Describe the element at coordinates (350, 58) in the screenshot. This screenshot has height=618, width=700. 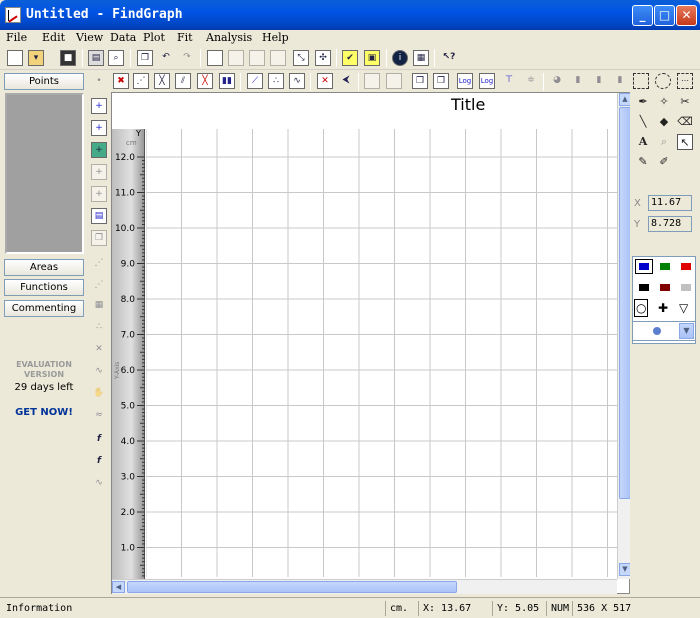
I see `check-icon: ✔` at that location.